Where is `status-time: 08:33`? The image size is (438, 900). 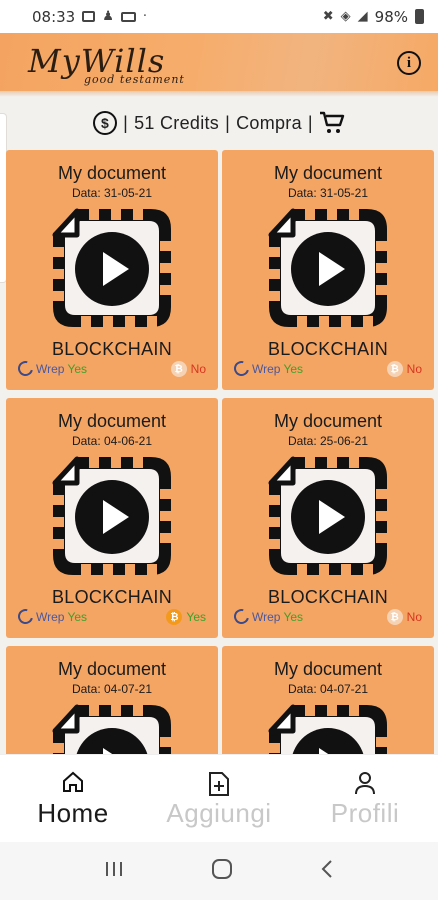 status-time: 08:33 is located at coordinates (54, 16).